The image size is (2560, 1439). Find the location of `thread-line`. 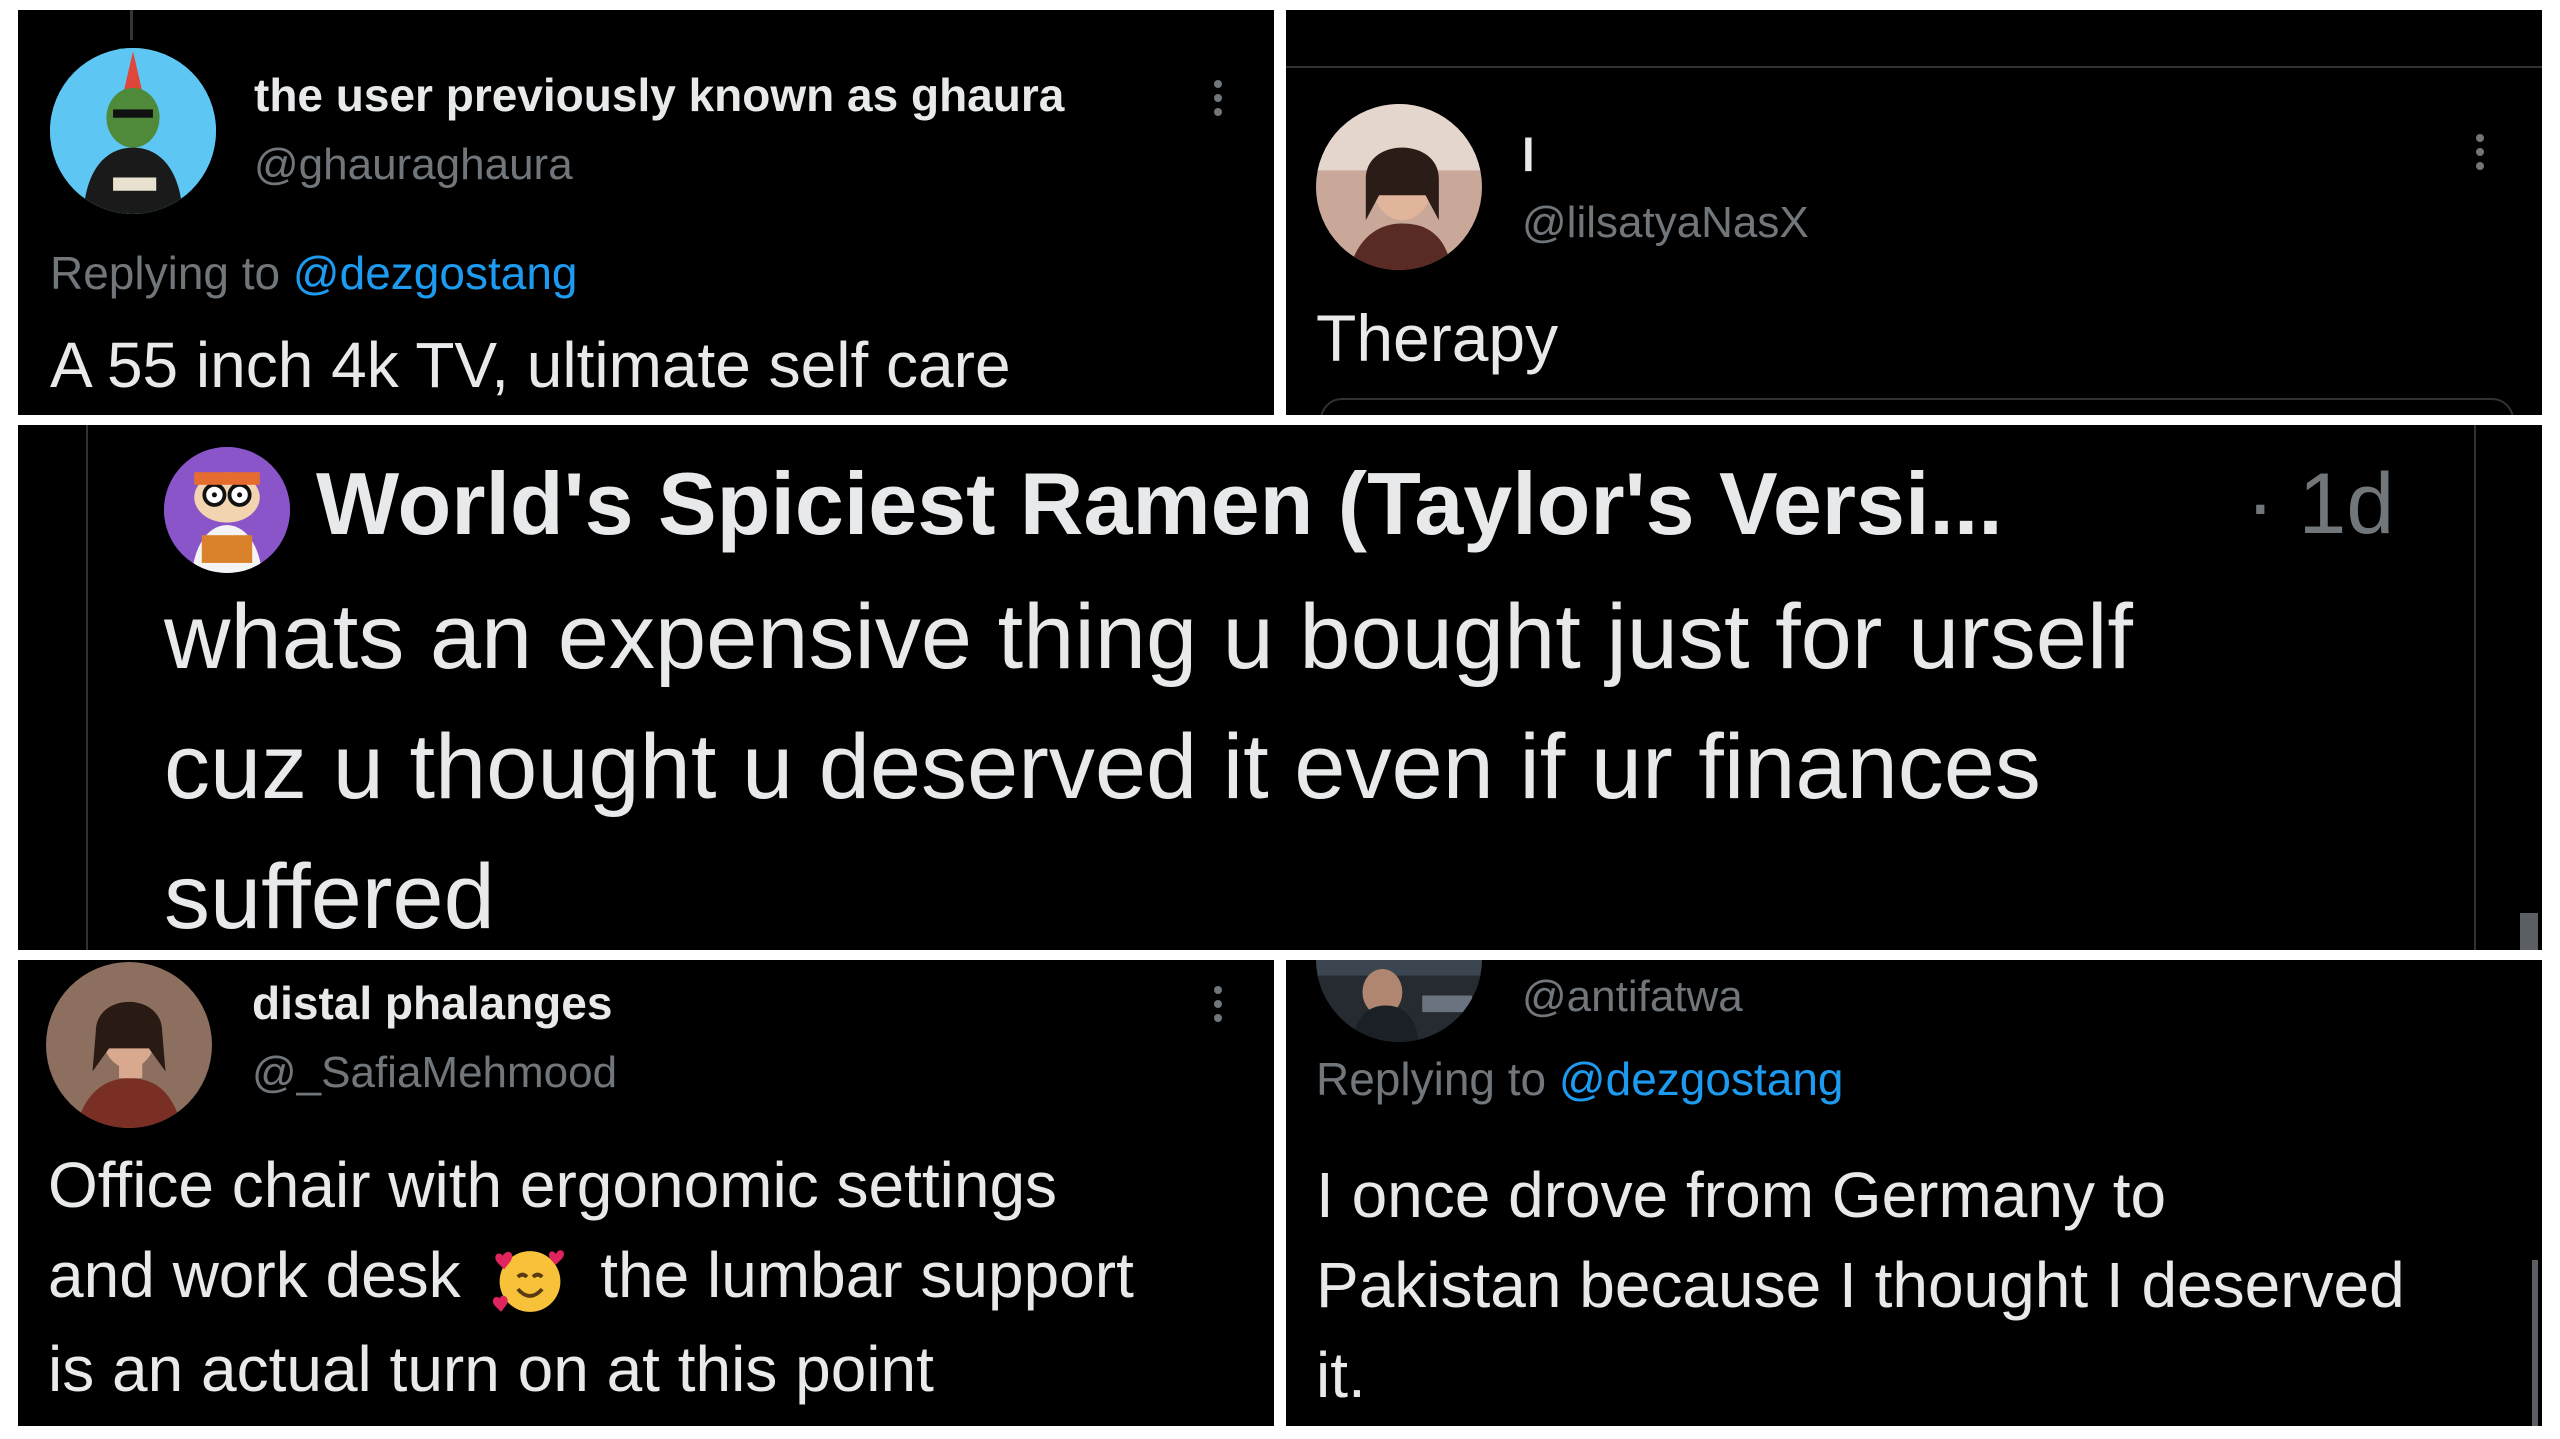

thread-line is located at coordinates (131, 25).